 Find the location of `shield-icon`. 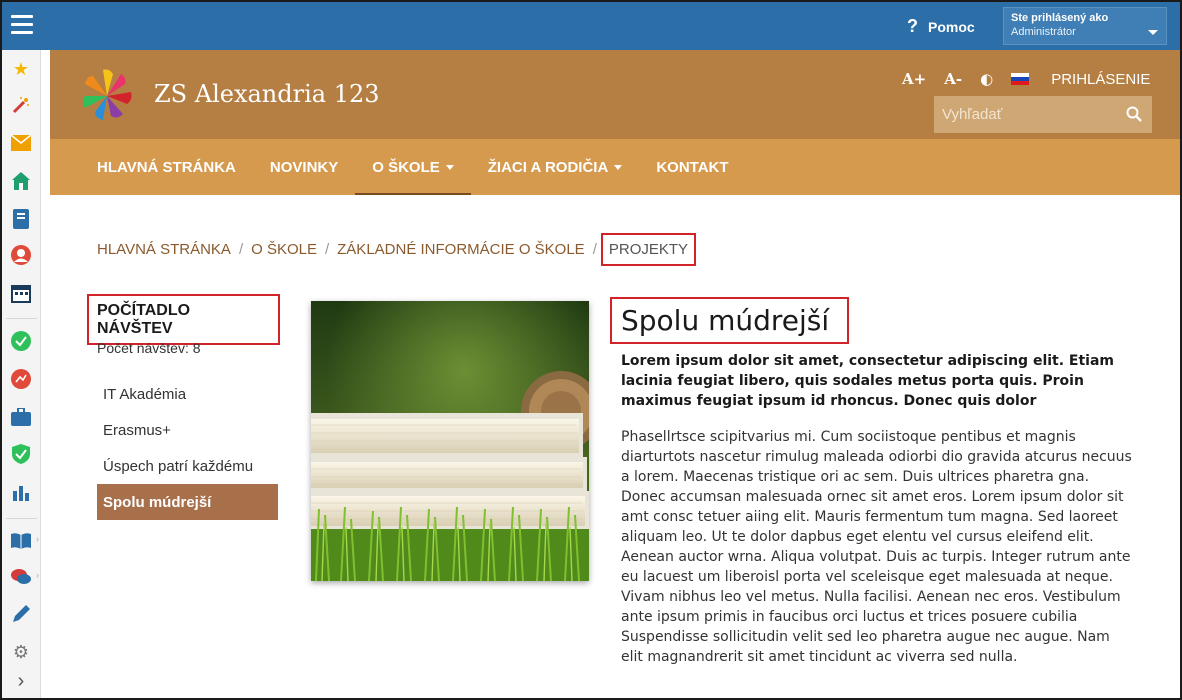

shield-icon is located at coordinates (21, 454).